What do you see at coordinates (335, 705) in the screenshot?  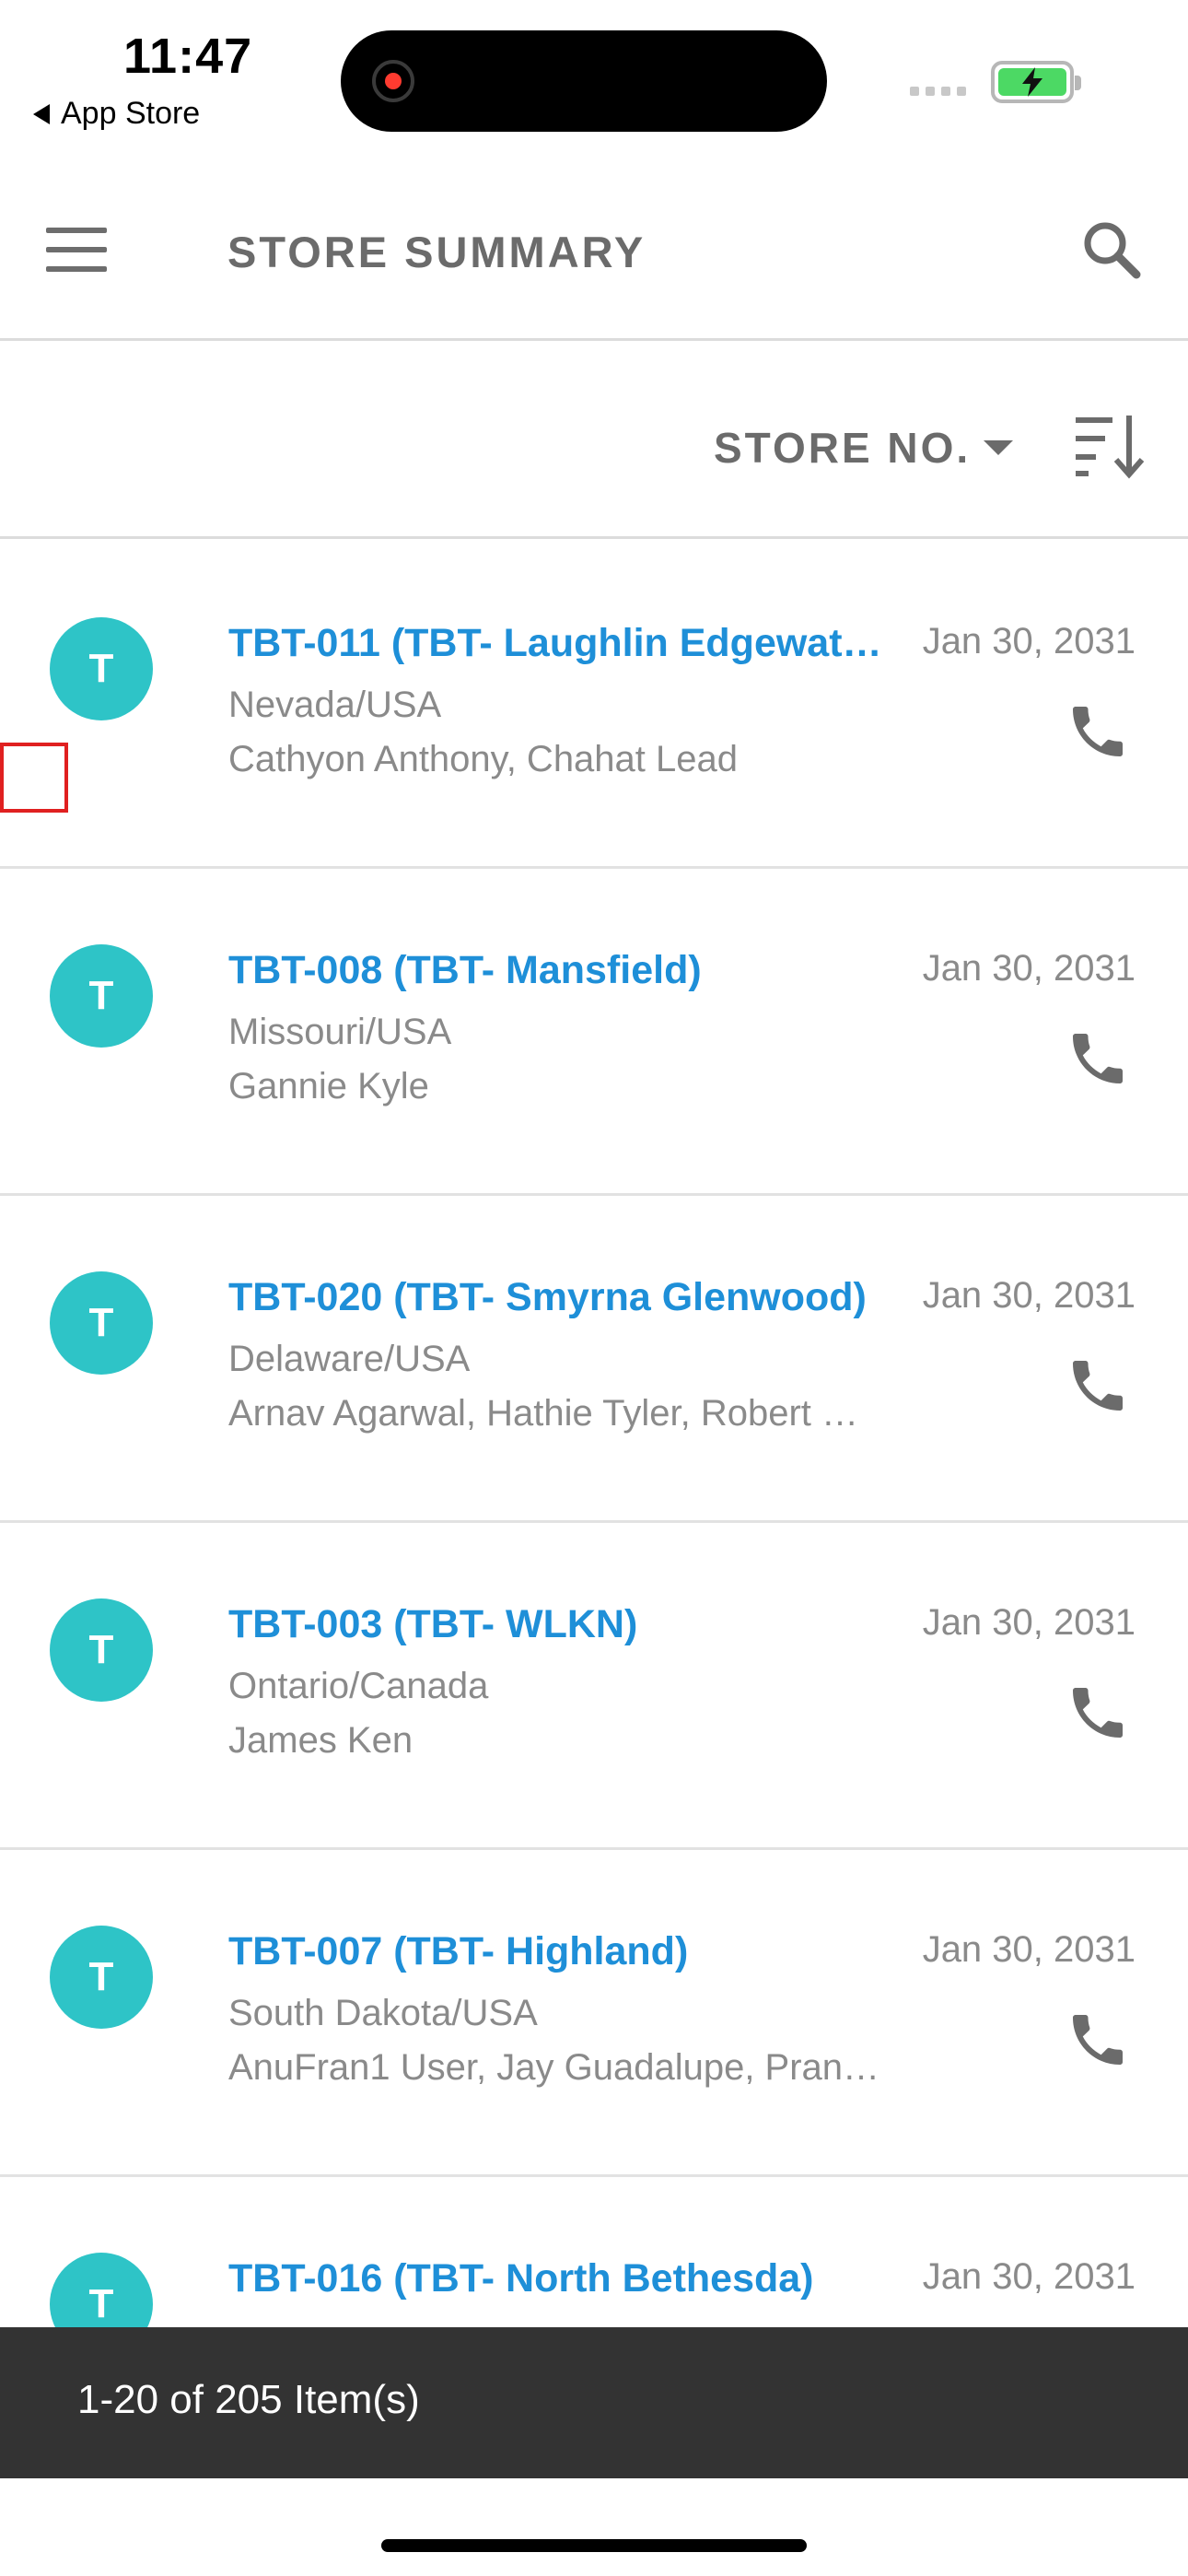 I see `store-location: Nevada/USA` at bounding box center [335, 705].